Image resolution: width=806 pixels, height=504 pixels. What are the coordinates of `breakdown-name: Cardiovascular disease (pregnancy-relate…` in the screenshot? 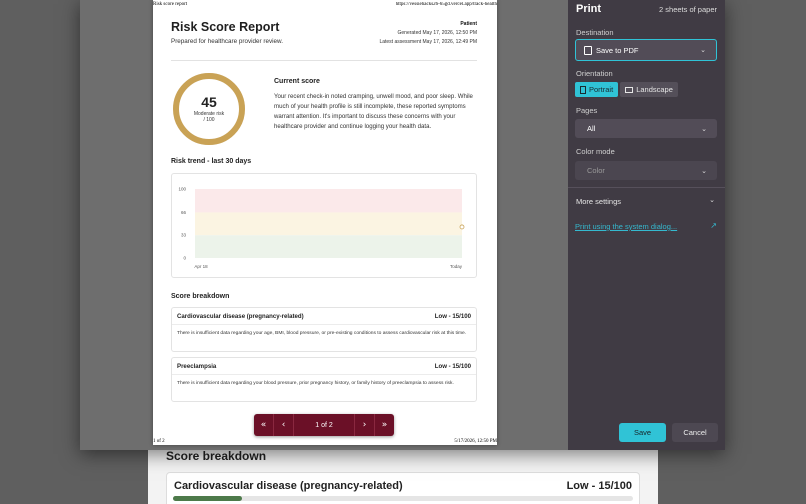 It's located at (240, 316).